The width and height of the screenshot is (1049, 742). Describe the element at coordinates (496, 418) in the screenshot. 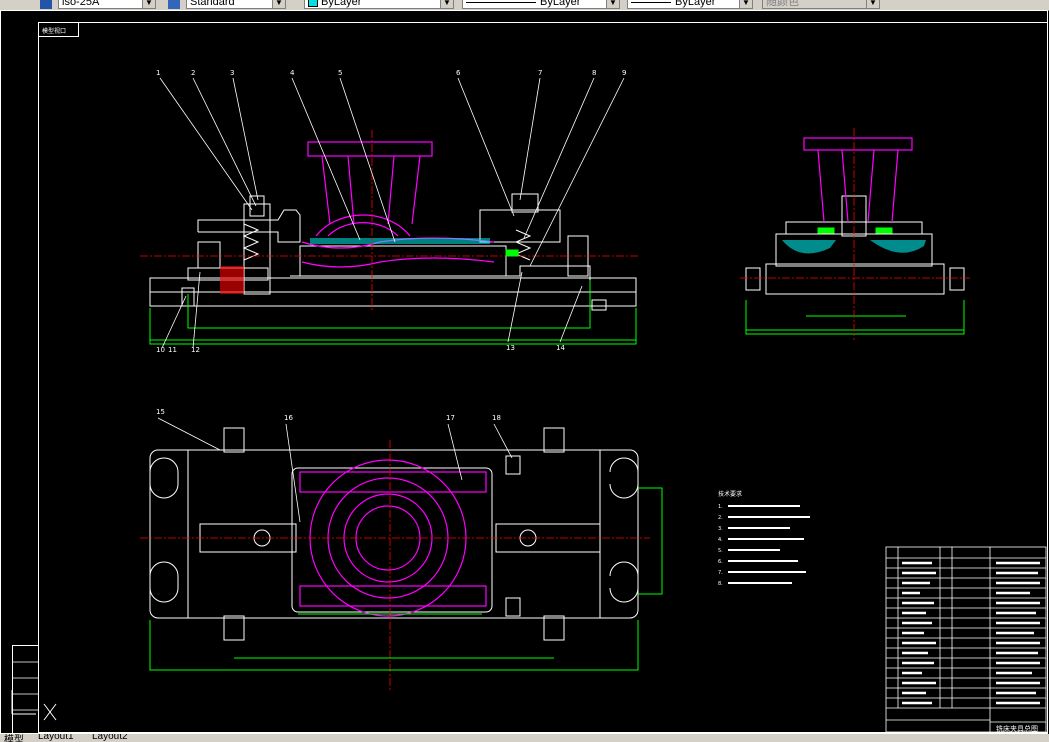

I see `balloon: 18` at that location.